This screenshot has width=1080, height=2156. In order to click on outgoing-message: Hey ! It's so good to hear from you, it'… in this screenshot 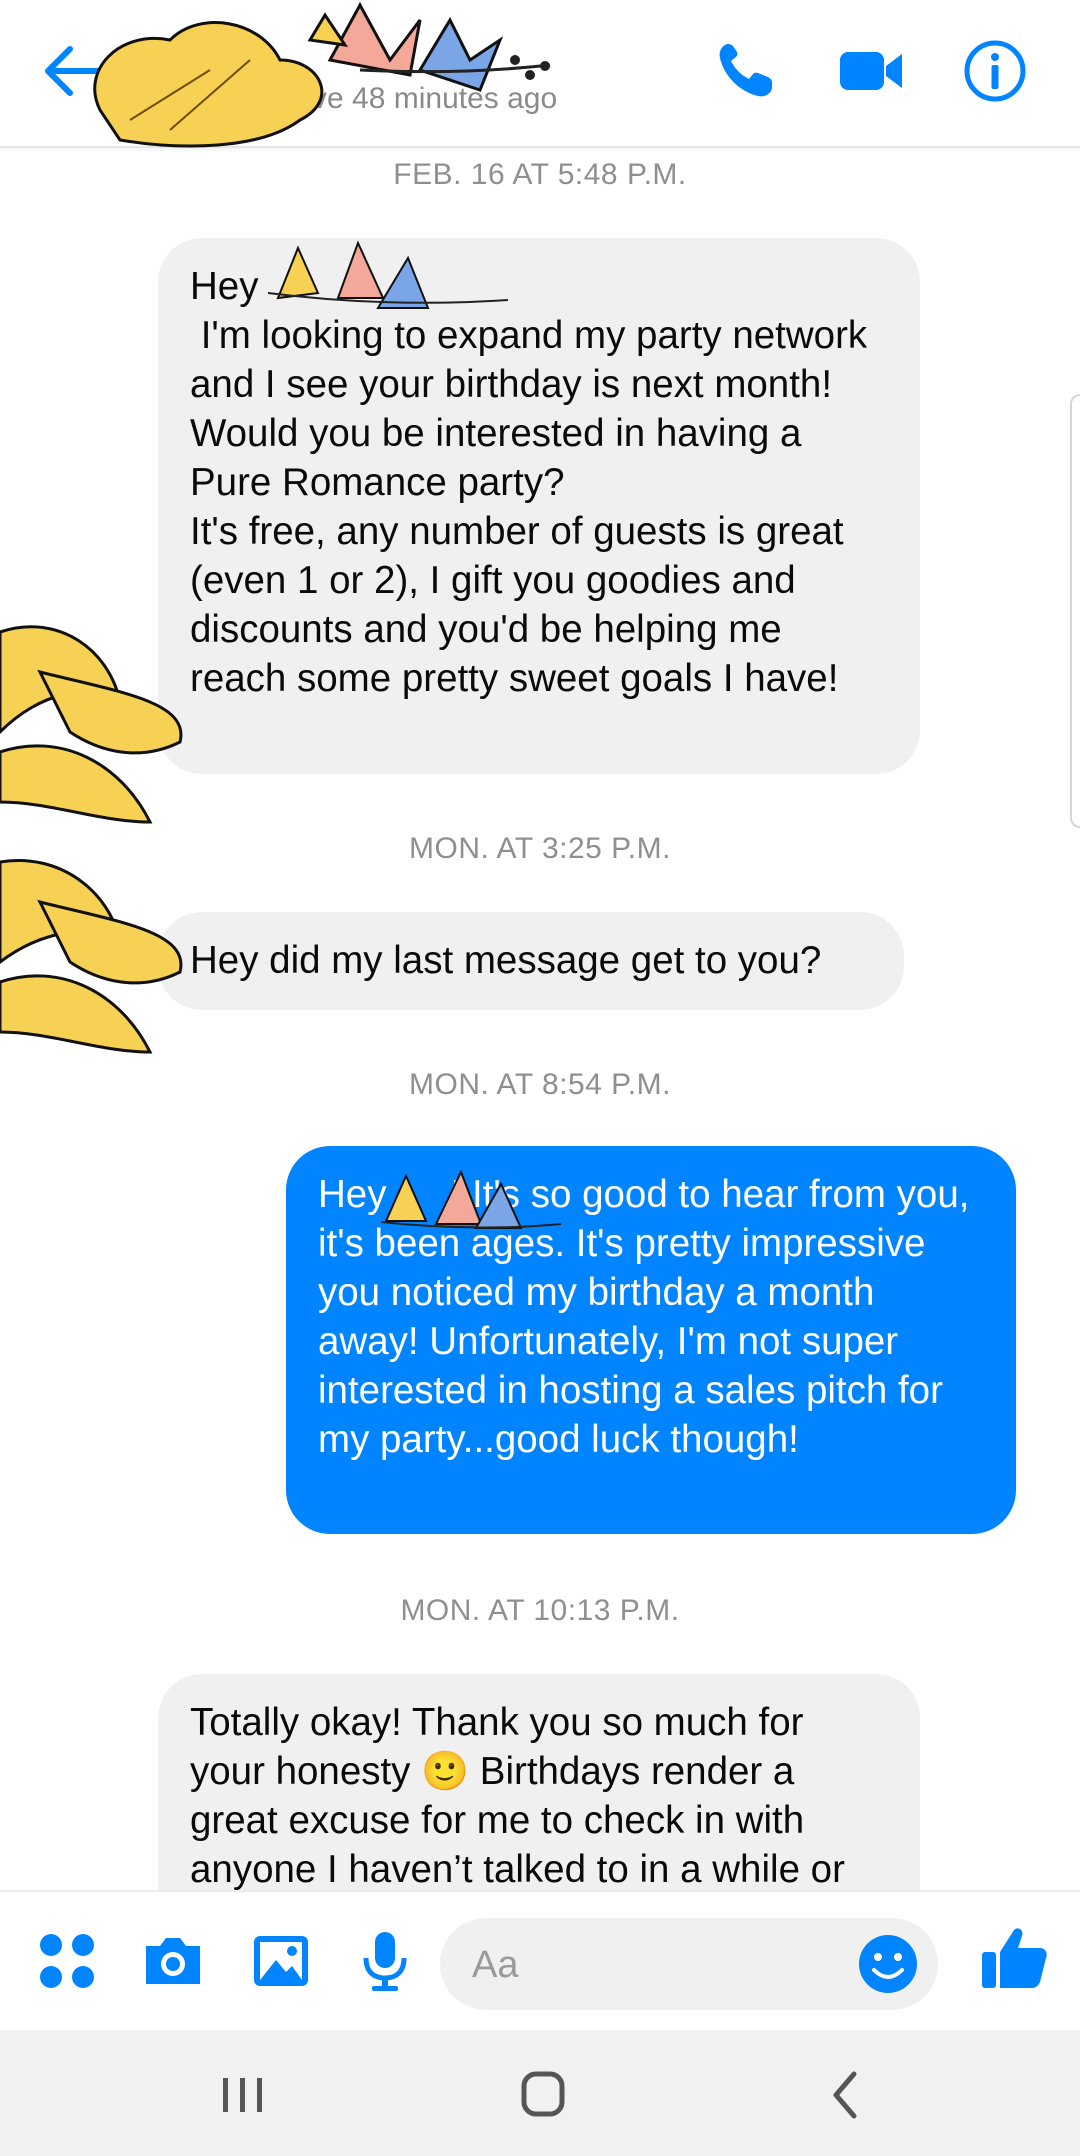, I will do `click(651, 1340)`.